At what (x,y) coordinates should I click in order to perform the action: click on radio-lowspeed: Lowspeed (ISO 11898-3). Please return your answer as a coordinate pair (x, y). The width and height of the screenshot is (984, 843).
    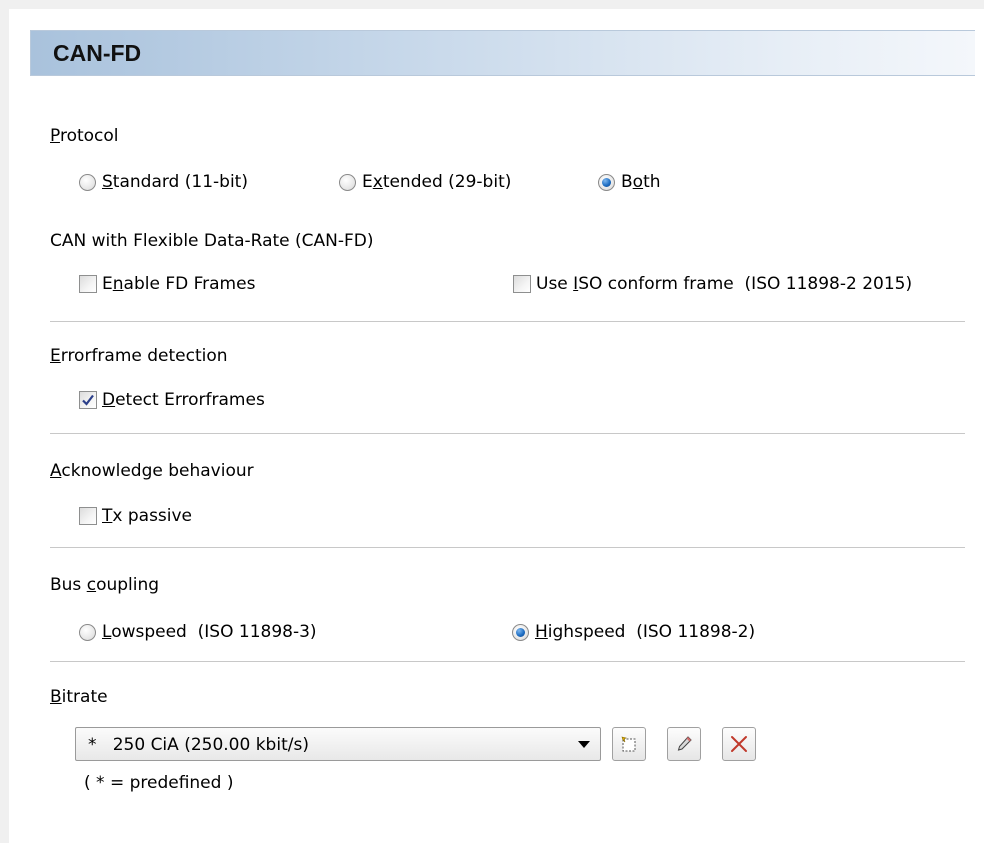
    Looking at the image, I should click on (198, 632).